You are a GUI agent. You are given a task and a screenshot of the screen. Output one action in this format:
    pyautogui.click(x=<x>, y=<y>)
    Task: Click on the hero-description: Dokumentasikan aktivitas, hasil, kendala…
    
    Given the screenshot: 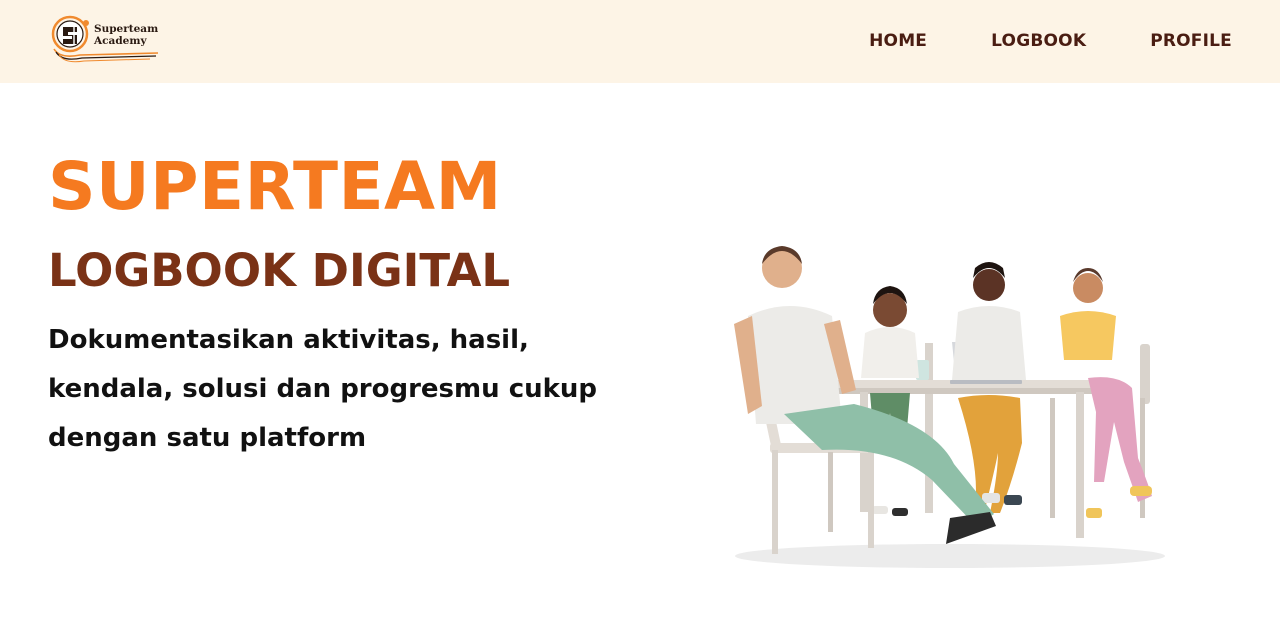 What is the action you would take?
    pyautogui.click(x=323, y=389)
    